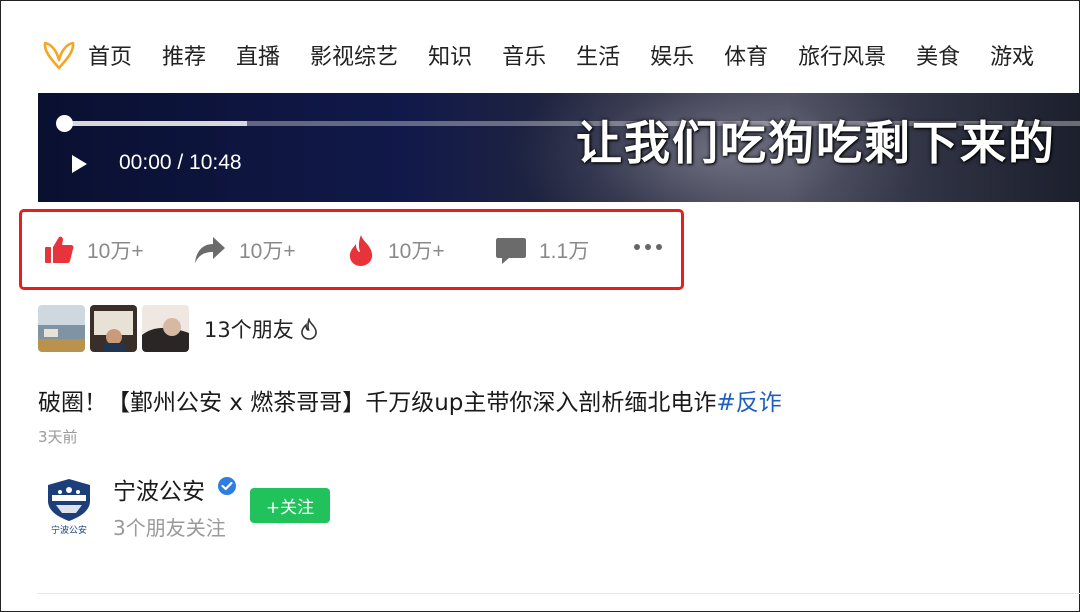 The width and height of the screenshot is (1080, 612). Describe the element at coordinates (59, 55) in the screenshot. I see `butterfly-logo-icon` at that location.